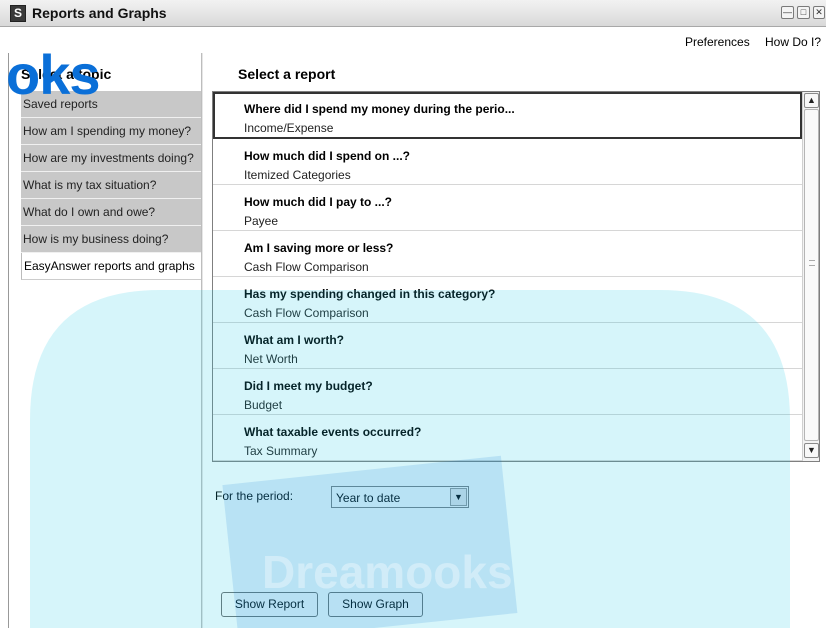  I want to click on watermark-bottom-text: Dreamooks, so click(387, 572).